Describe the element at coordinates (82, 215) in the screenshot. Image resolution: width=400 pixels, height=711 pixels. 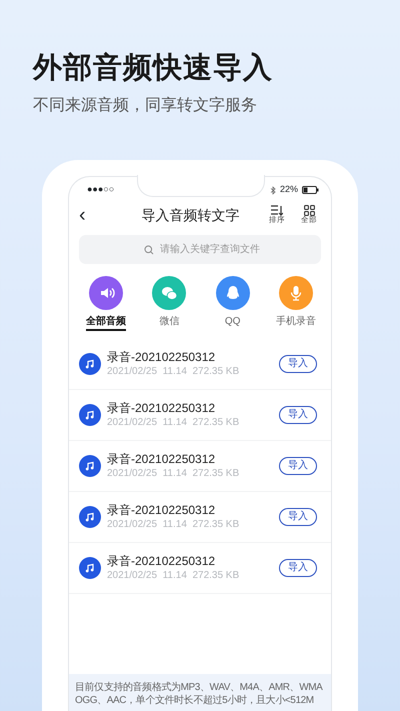
I see `back-button: ‹` at that location.